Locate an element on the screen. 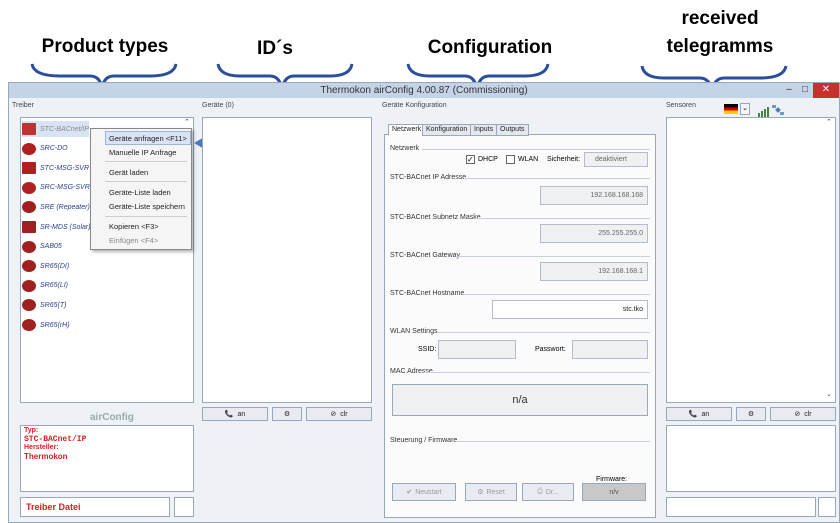 This screenshot has width=840, height=523. dhcp-checkbox: ✓ is located at coordinates (470, 159).